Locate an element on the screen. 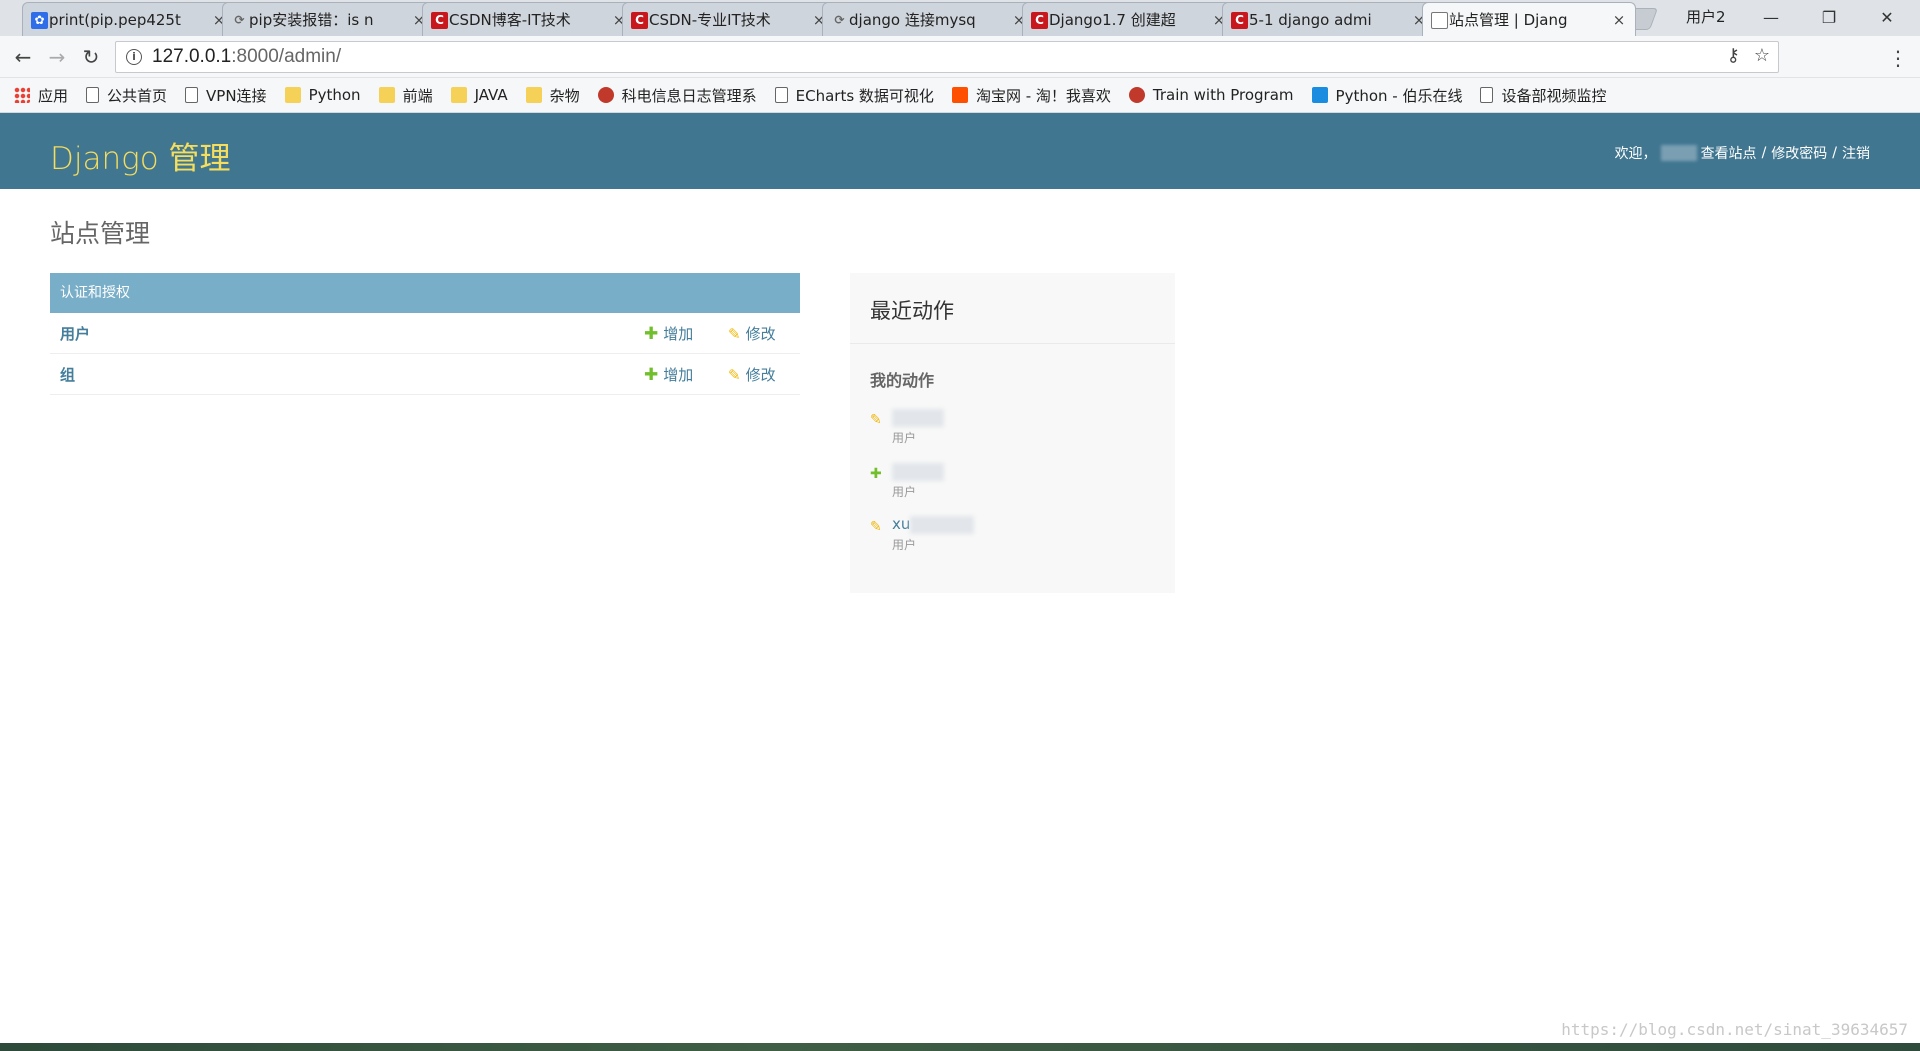 This screenshot has height=1051, width=1920. bookmark-label: 设备部视频监控 is located at coordinates (1554, 95).